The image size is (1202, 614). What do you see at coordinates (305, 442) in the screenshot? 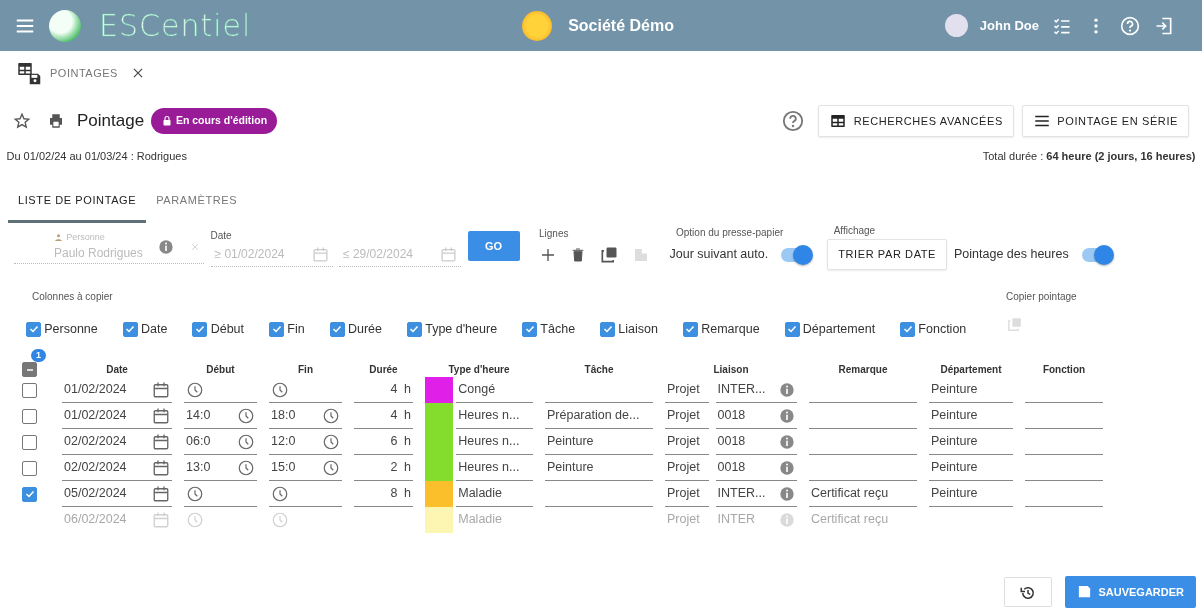
I see `time-field: 12:0` at bounding box center [305, 442].